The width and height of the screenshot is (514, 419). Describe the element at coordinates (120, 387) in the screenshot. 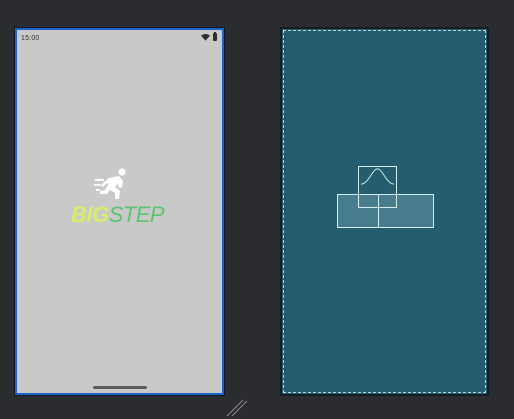

I see `navigation-gesture-bar` at that location.